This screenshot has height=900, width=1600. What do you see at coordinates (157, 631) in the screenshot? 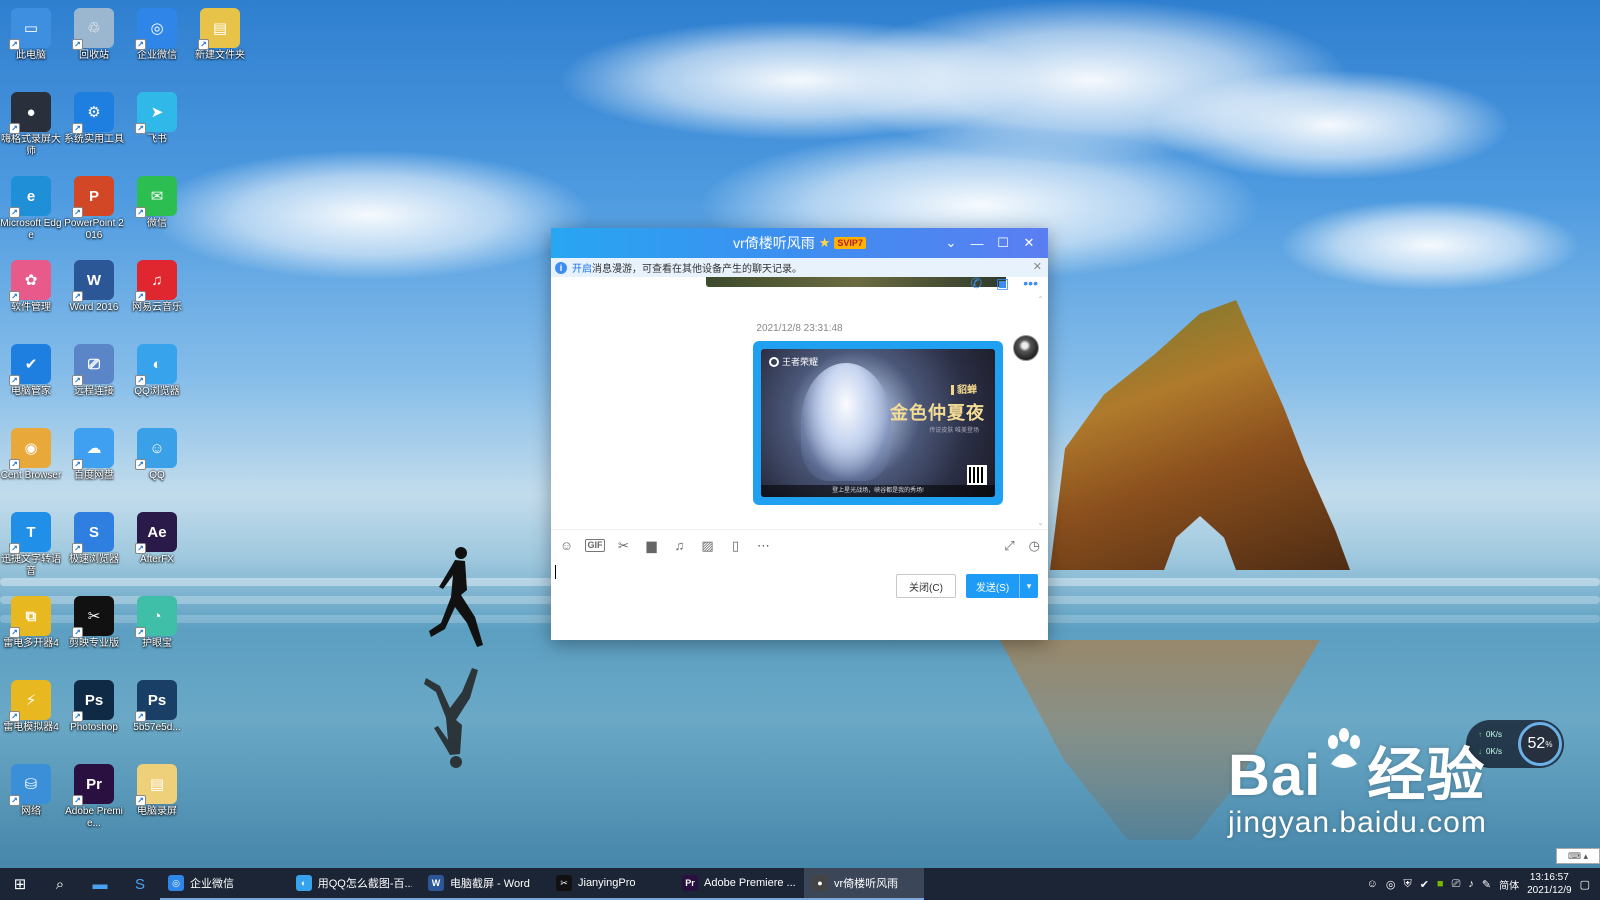
I see `desktop-icon: ◔ ↗ 护眼宝` at bounding box center [157, 631].